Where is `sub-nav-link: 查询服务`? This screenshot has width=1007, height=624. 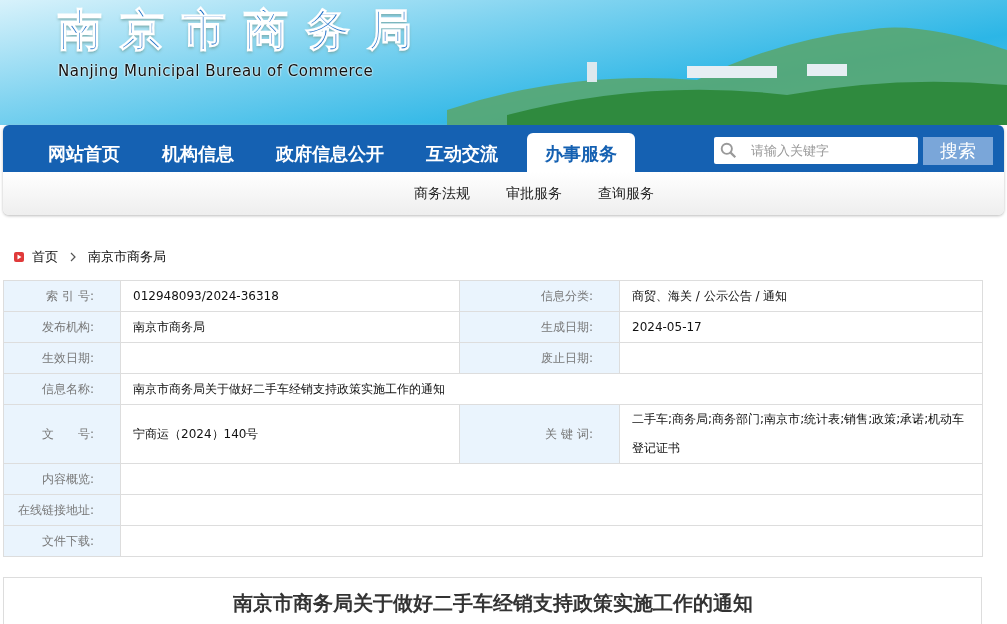 sub-nav-link: 查询服务 is located at coordinates (625, 193).